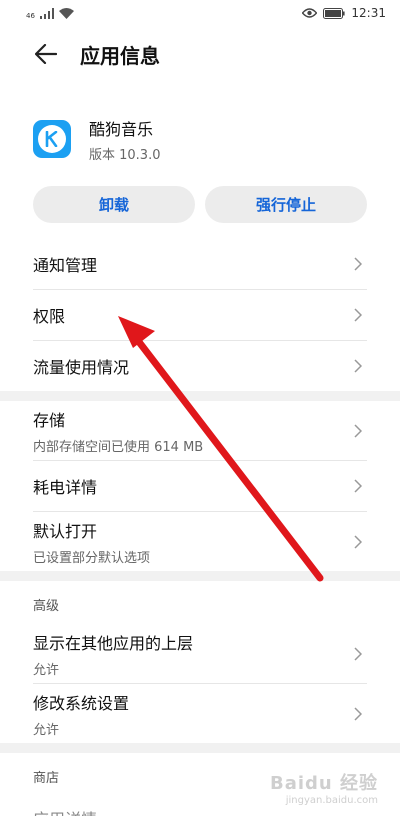 This screenshot has height=816, width=400. I want to click on app-version: 版本 10.3.0, so click(125, 155).